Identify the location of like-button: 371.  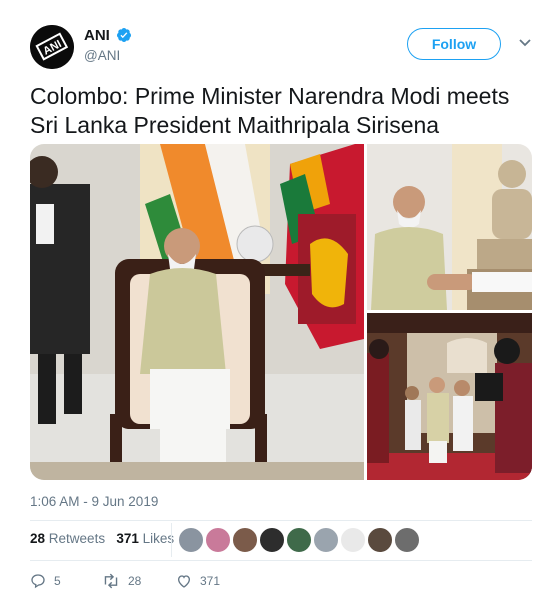
(198, 581).